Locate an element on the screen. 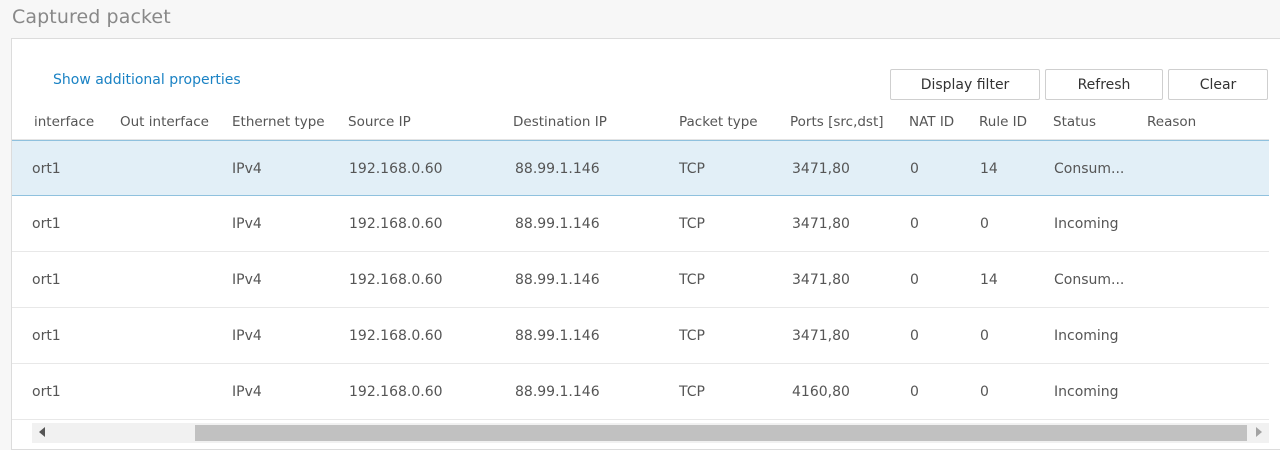 This screenshot has width=1280, height=450. col-header-out-interface: Out interface is located at coordinates (164, 122).